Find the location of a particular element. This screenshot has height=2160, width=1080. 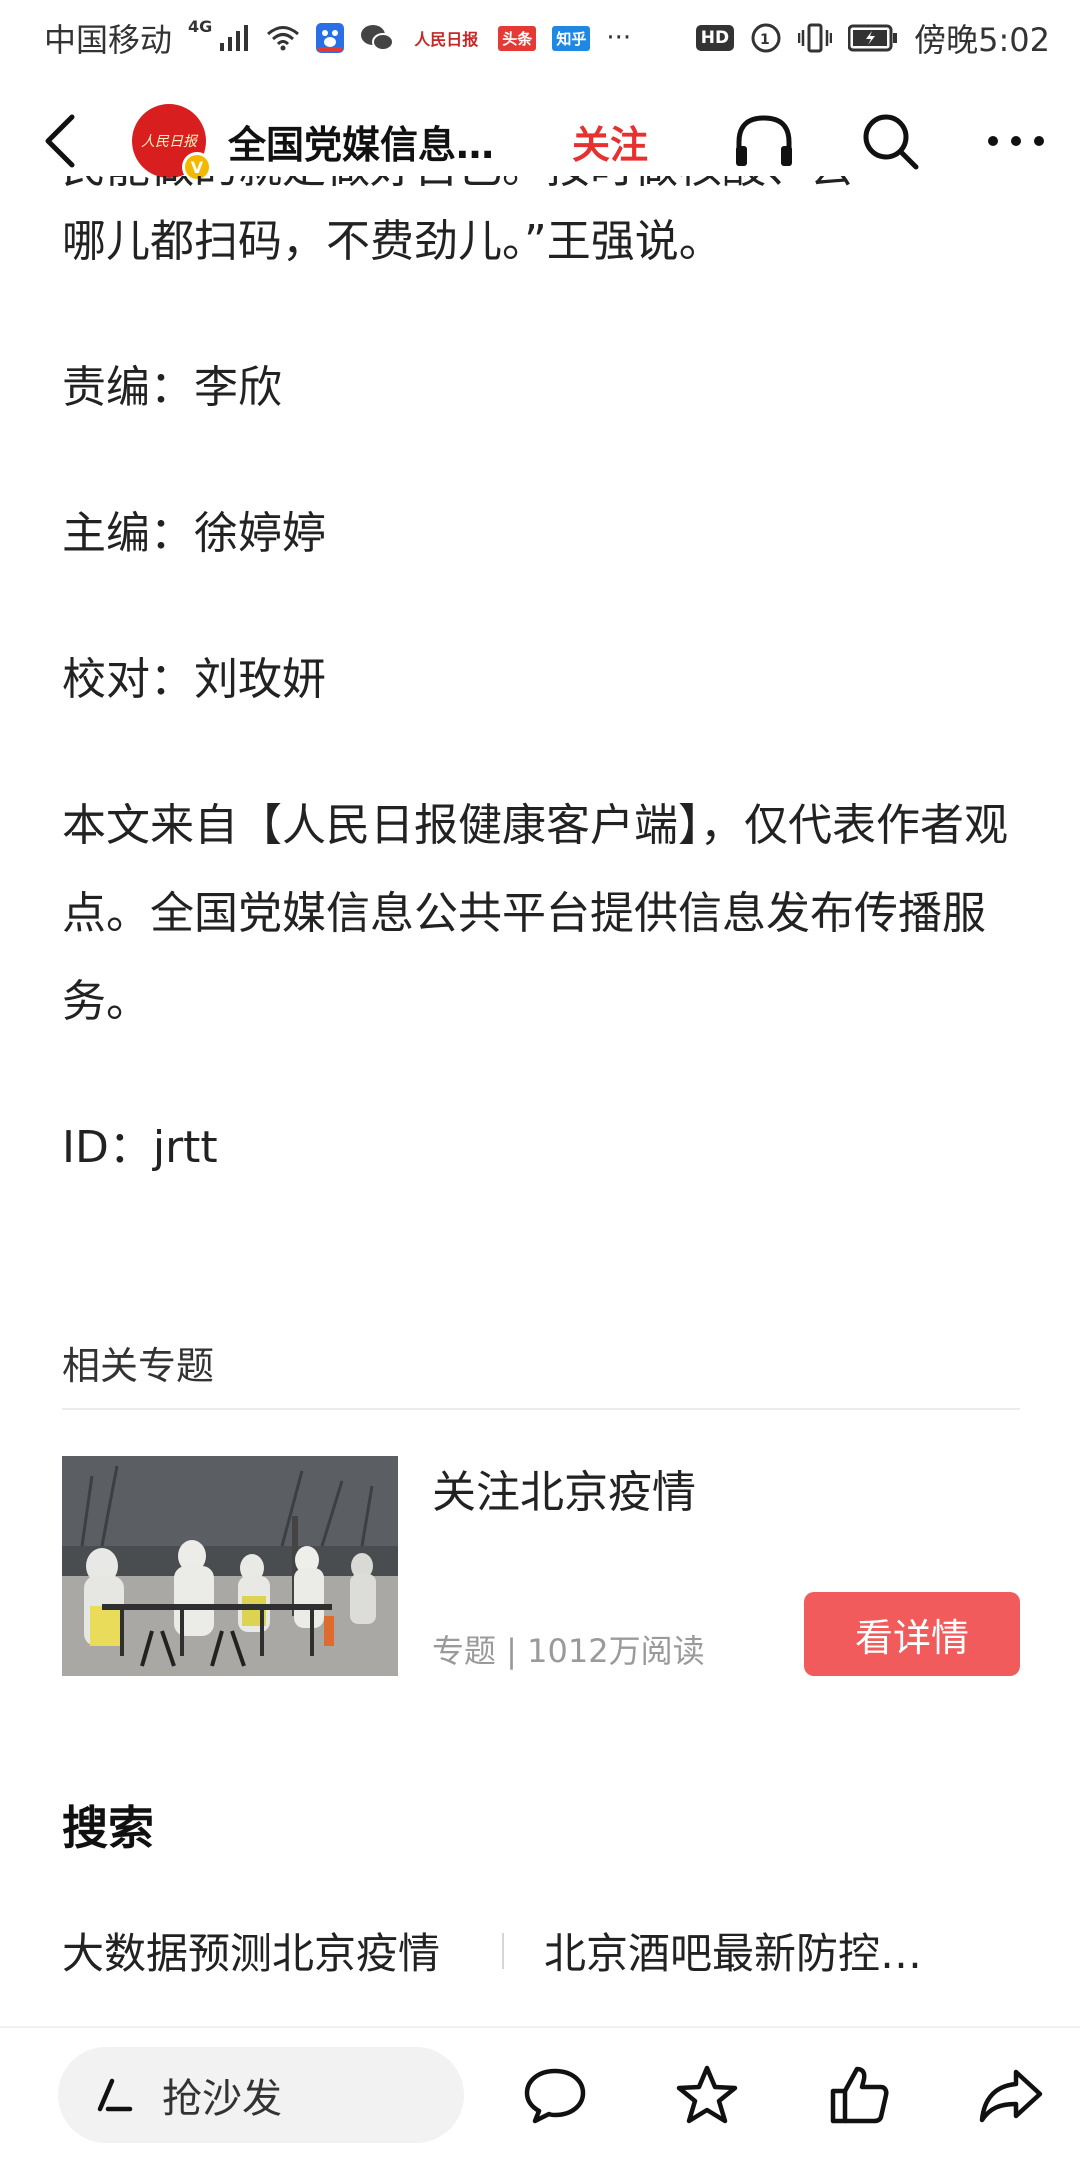

battery-icon is located at coordinates (873, 38).